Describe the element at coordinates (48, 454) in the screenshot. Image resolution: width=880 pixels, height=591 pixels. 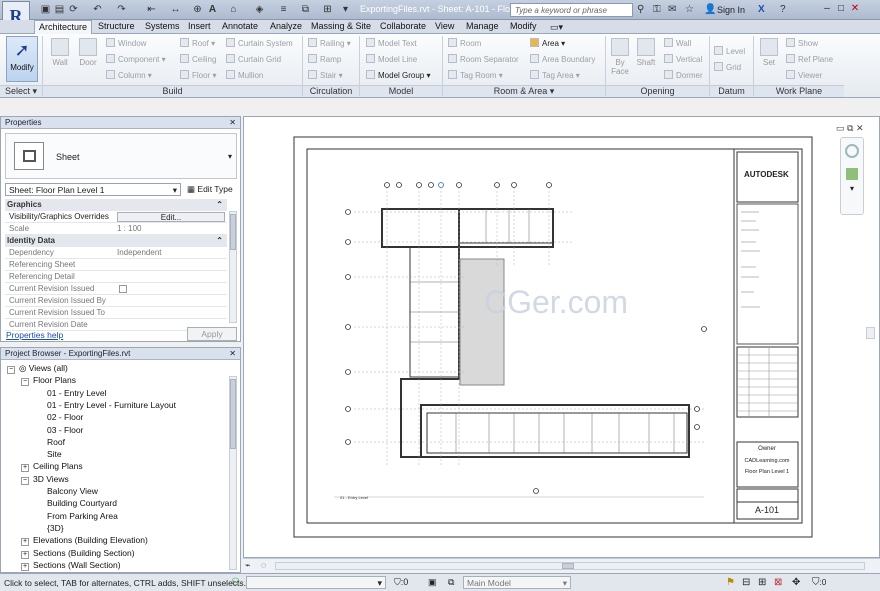
I see `browser-item: Site` at that location.